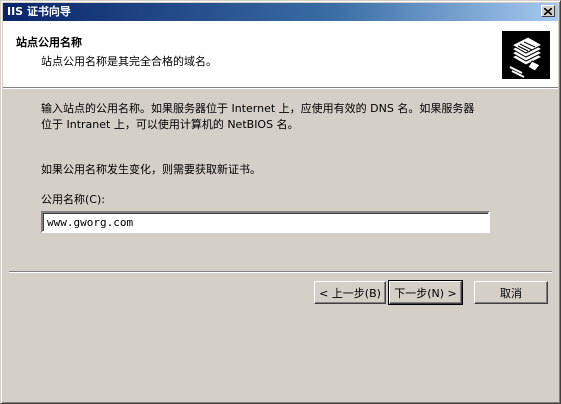 The height and width of the screenshot is (404, 561). What do you see at coordinates (350, 292) in the screenshot?
I see `back-button: < 上一步(B)` at bounding box center [350, 292].